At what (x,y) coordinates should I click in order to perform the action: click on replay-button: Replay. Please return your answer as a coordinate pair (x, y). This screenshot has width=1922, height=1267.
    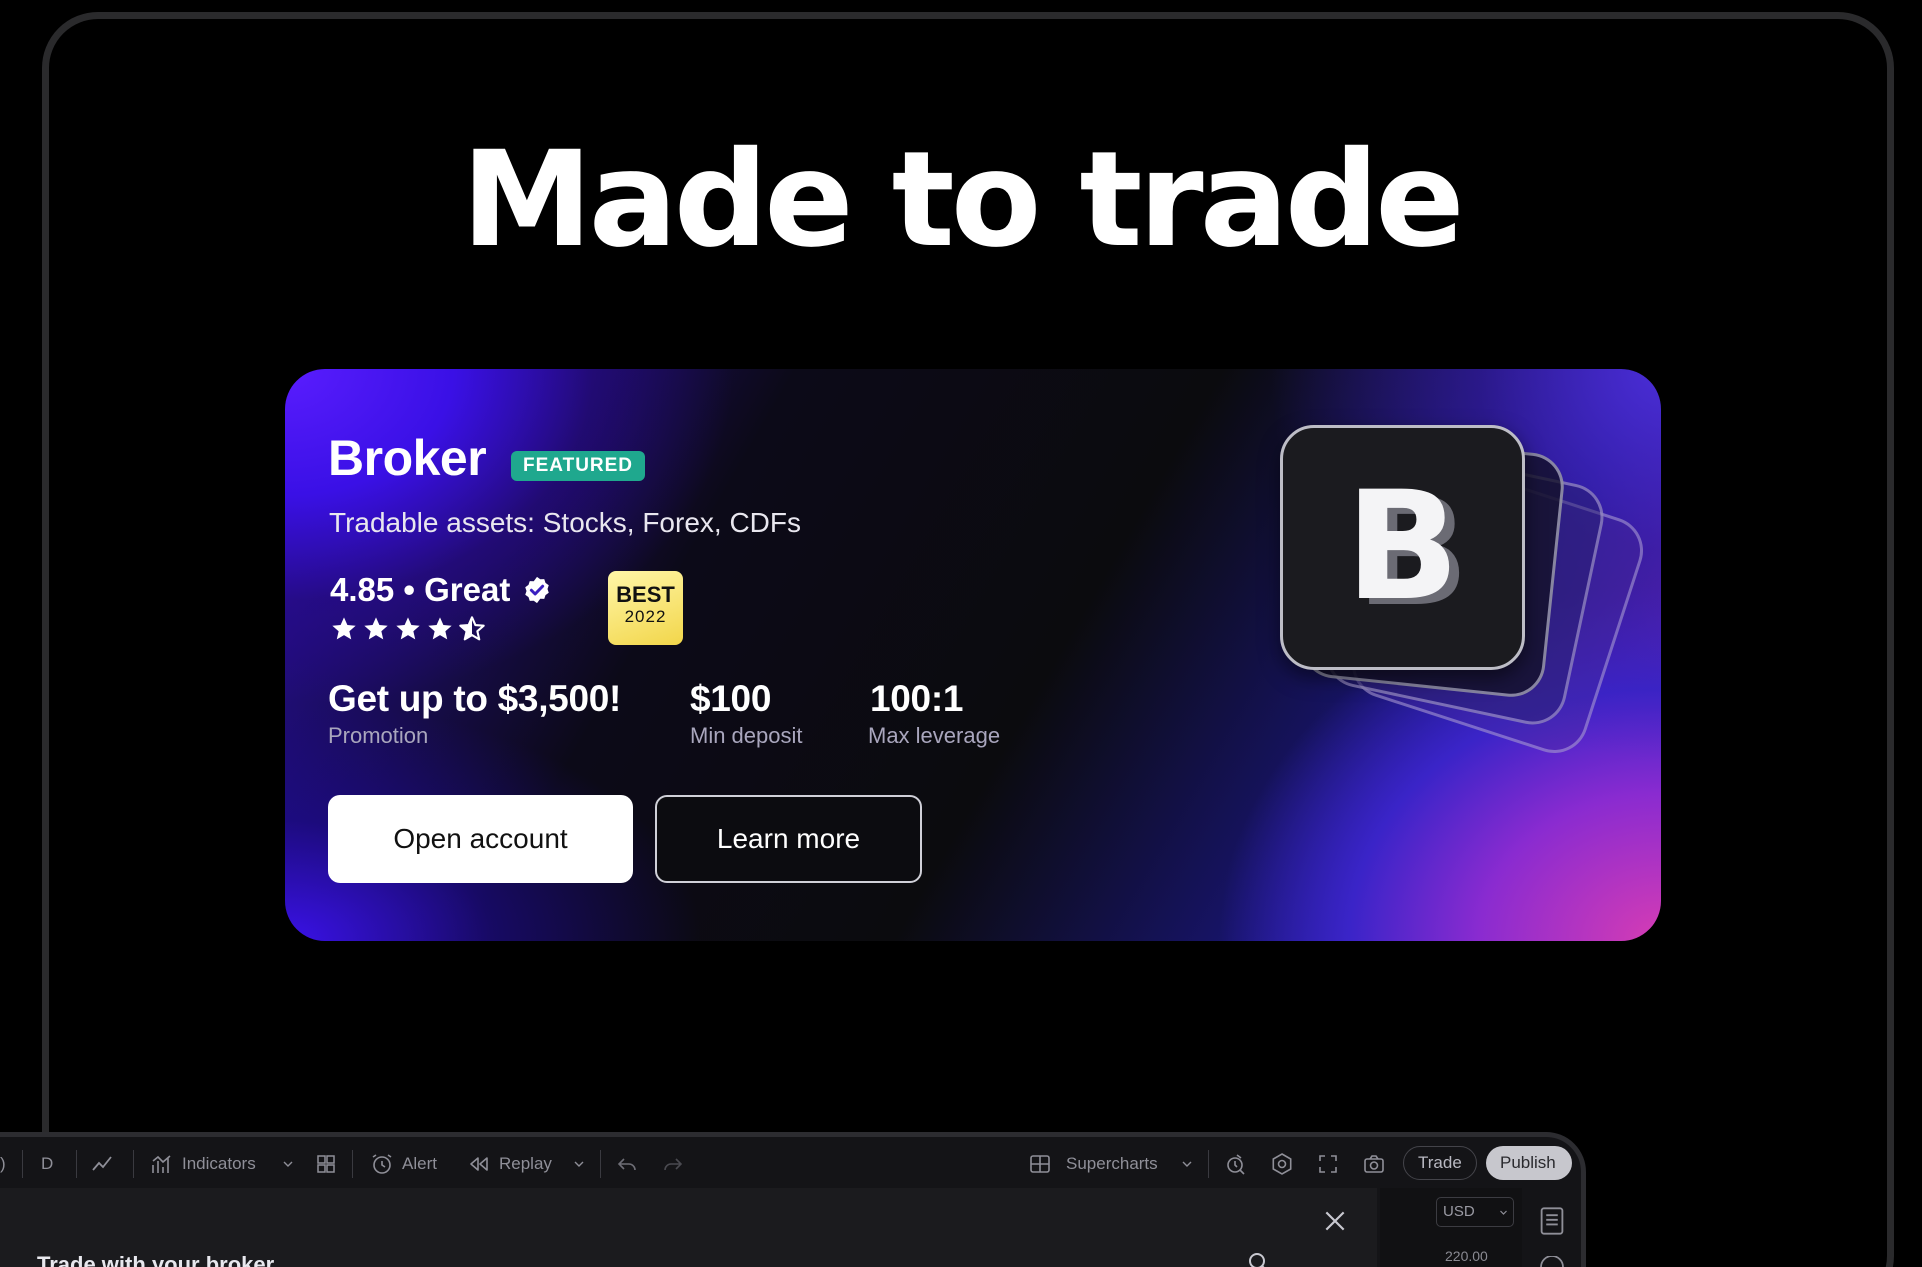
    Looking at the image, I should click on (509, 1164).